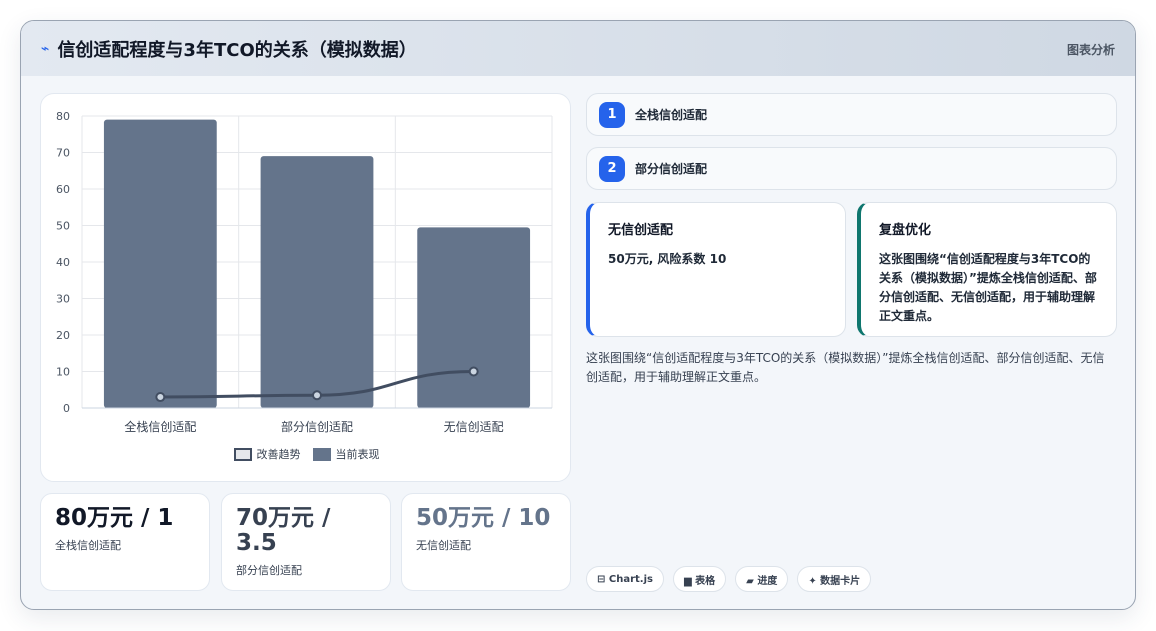 The width and height of the screenshot is (1156, 631). Describe the element at coordinates (306, 454) in the screenshot. I see `chart-legend: 改善趋势 当前表现` at that location.